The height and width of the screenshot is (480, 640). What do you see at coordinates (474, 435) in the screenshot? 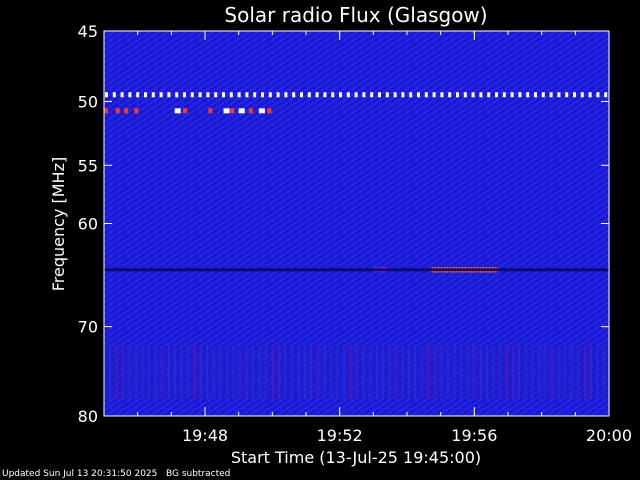
I see `x-tick-label: 19:56` at bounding box center [474, 435].